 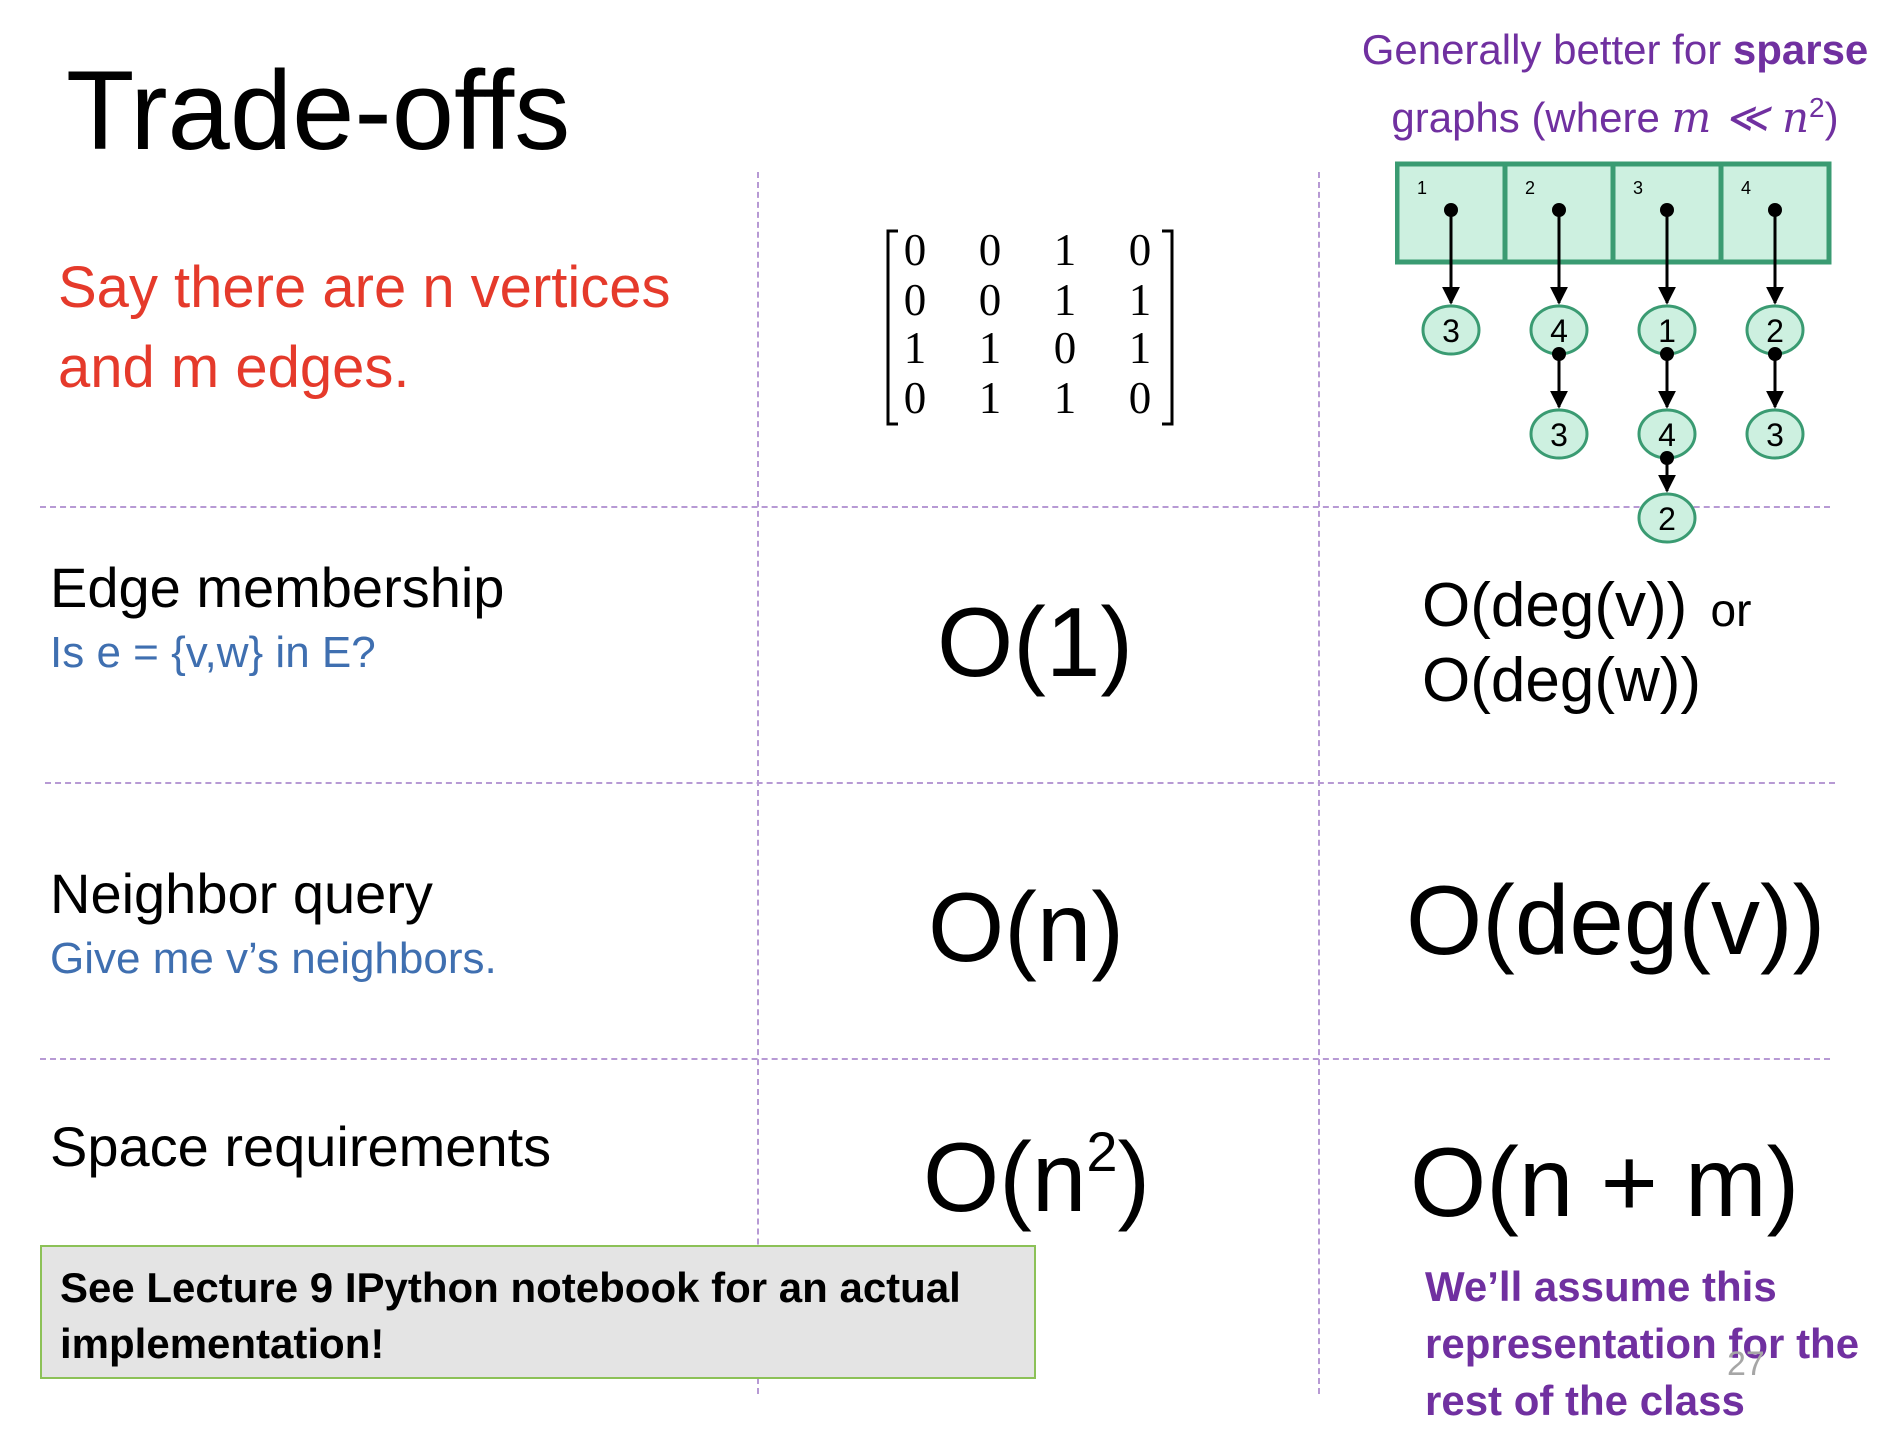 What do you see at coordinates (892, 327) in the screenshot?
I see `matrix-left-bracket` at bounding box center [892, 327].